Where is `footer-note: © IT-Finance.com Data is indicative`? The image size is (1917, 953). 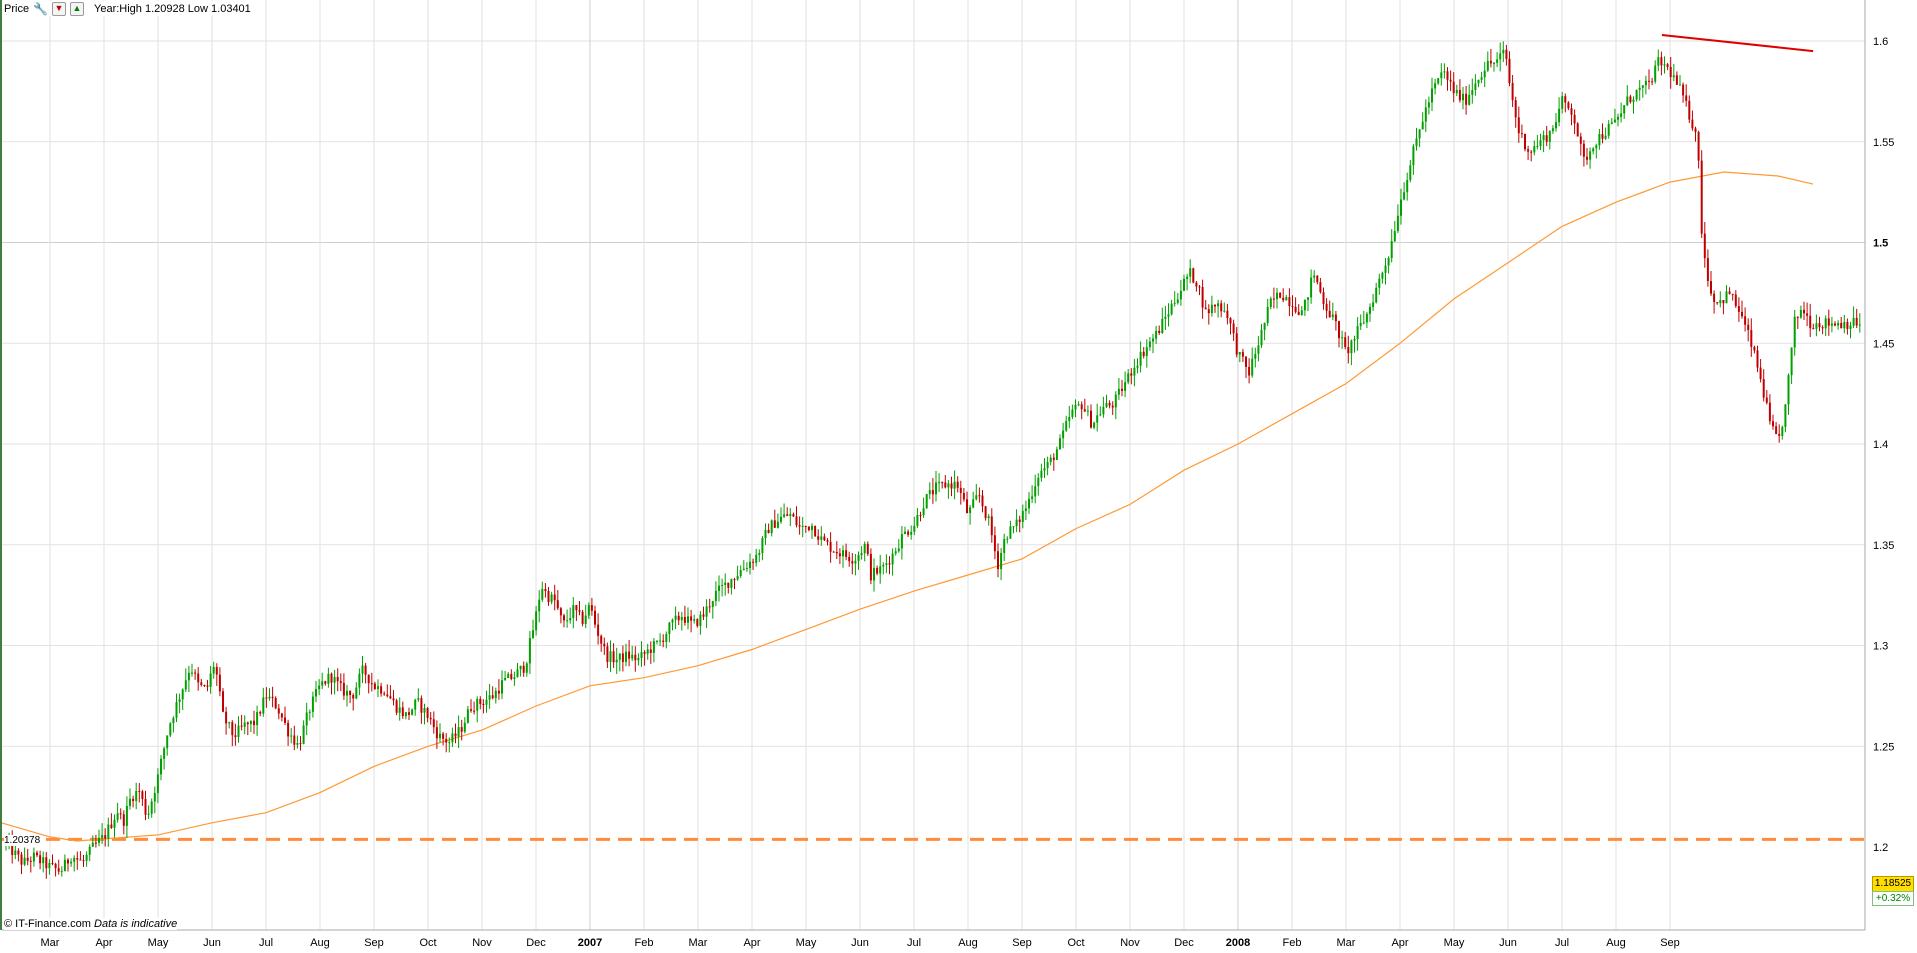
footer-note: © IT-Finance.com Data is indicative is located at coordinates (91, 924).